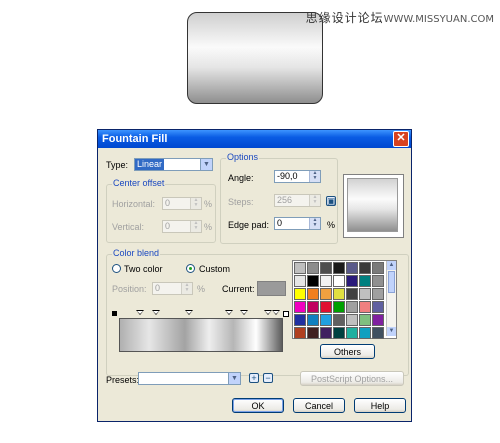  What do you see at coordinates (347, 351) in the screenshot?
I see `others-button: Others` at bounding box center [347, 351].